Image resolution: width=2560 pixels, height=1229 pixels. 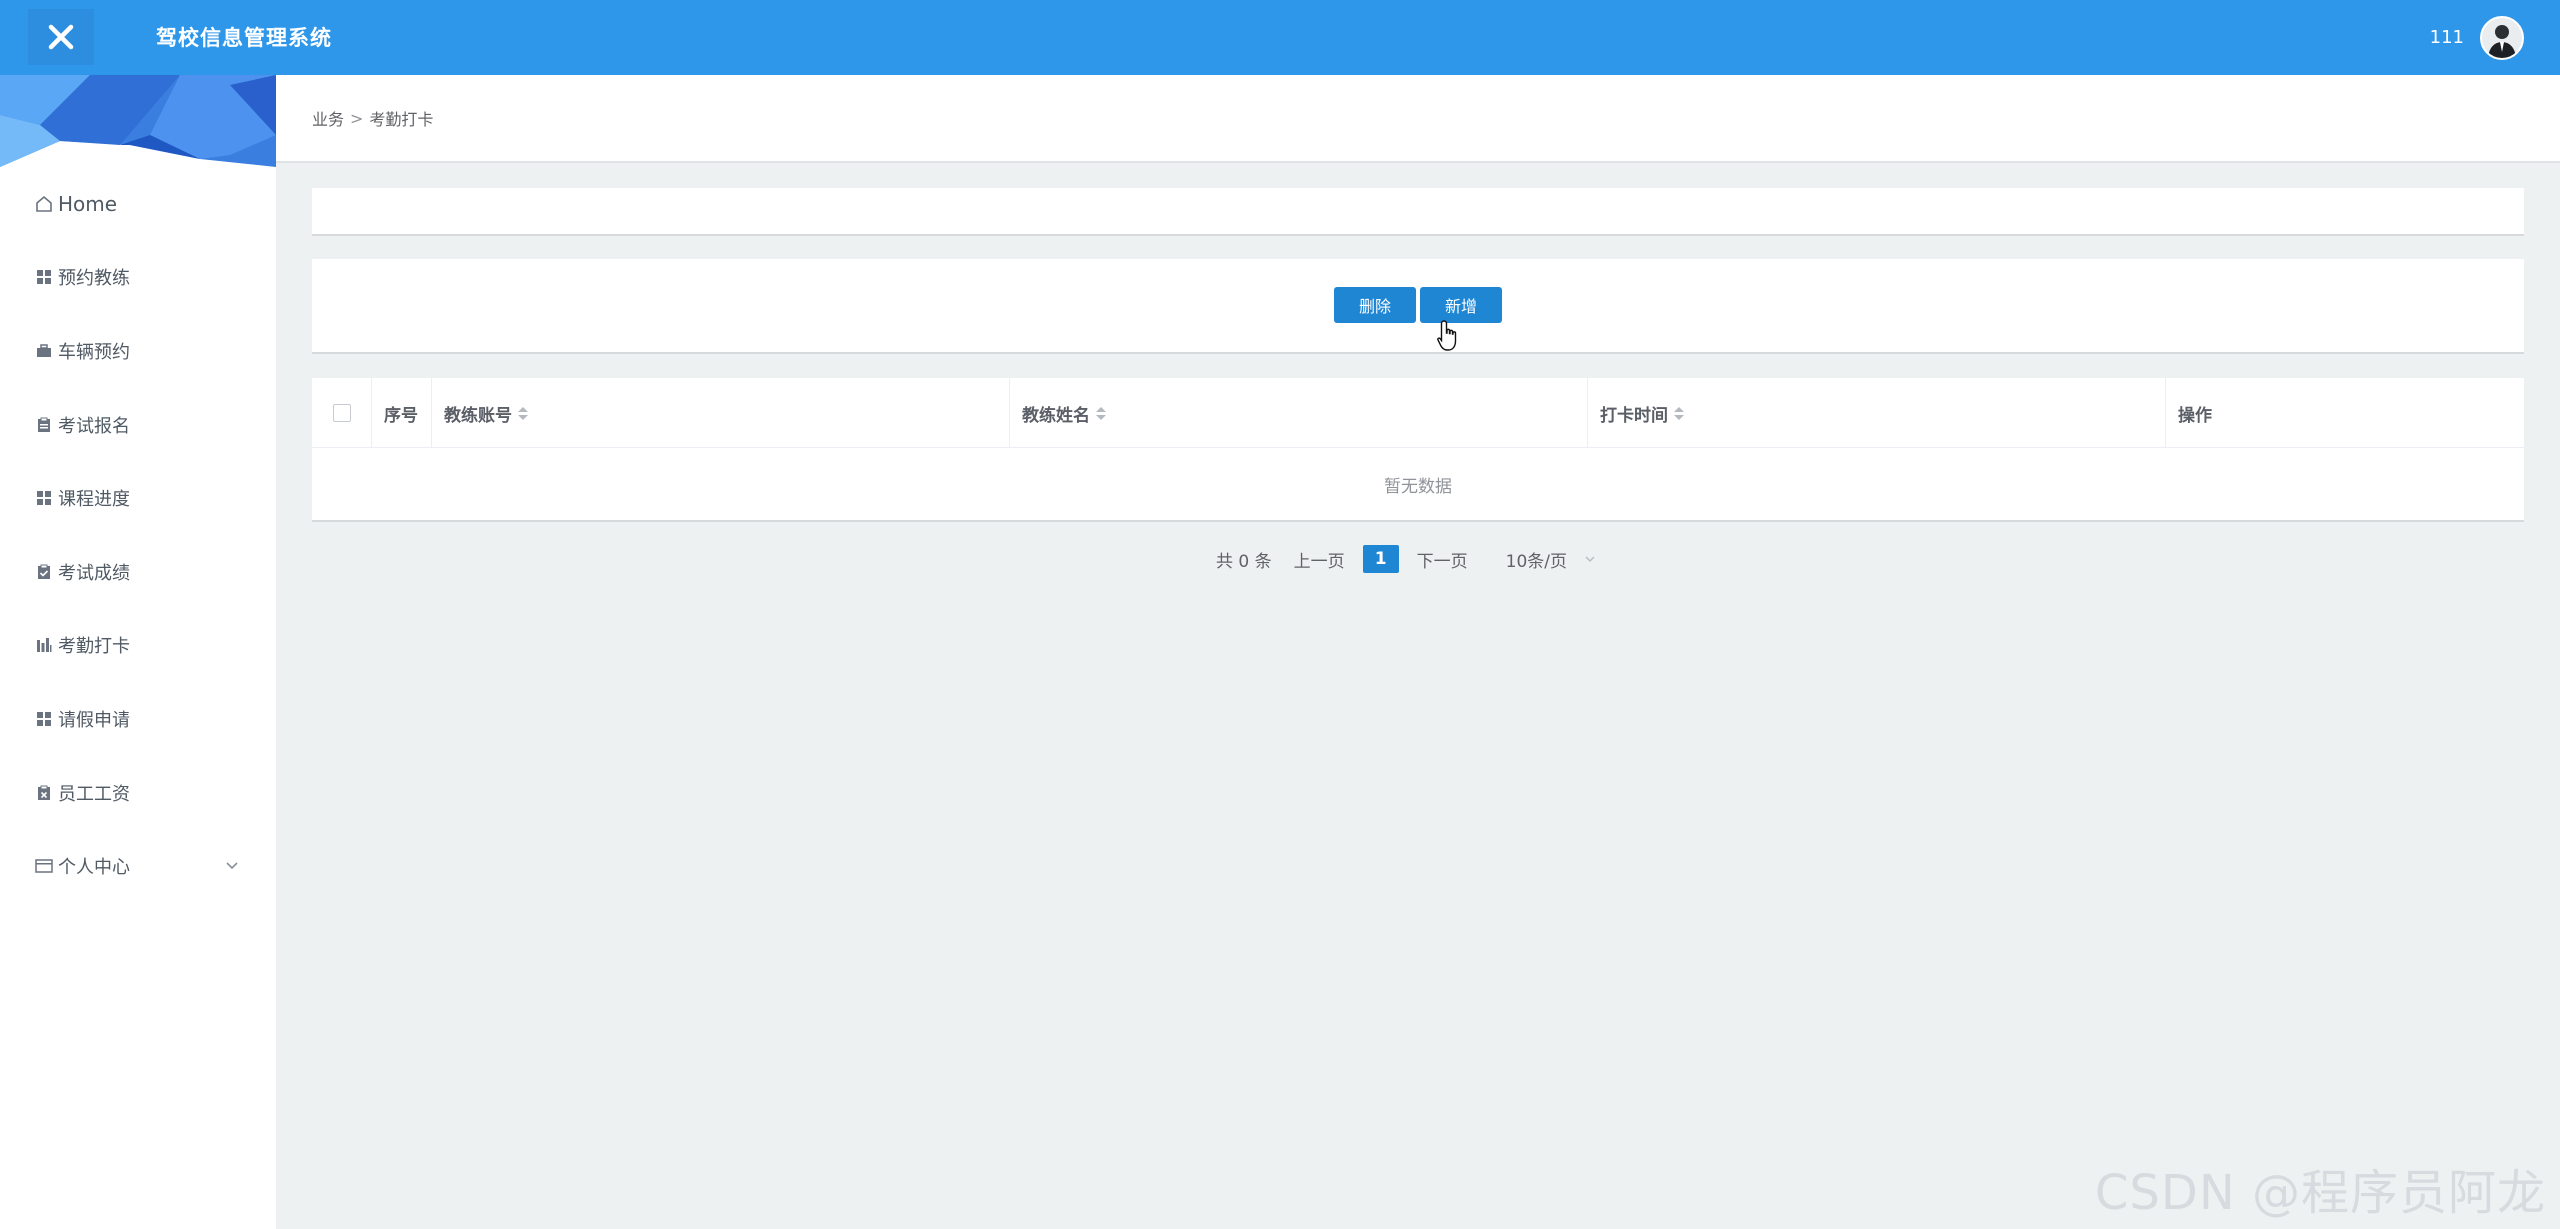 I want to click on select-all-cell, so click(x=342, y=413).